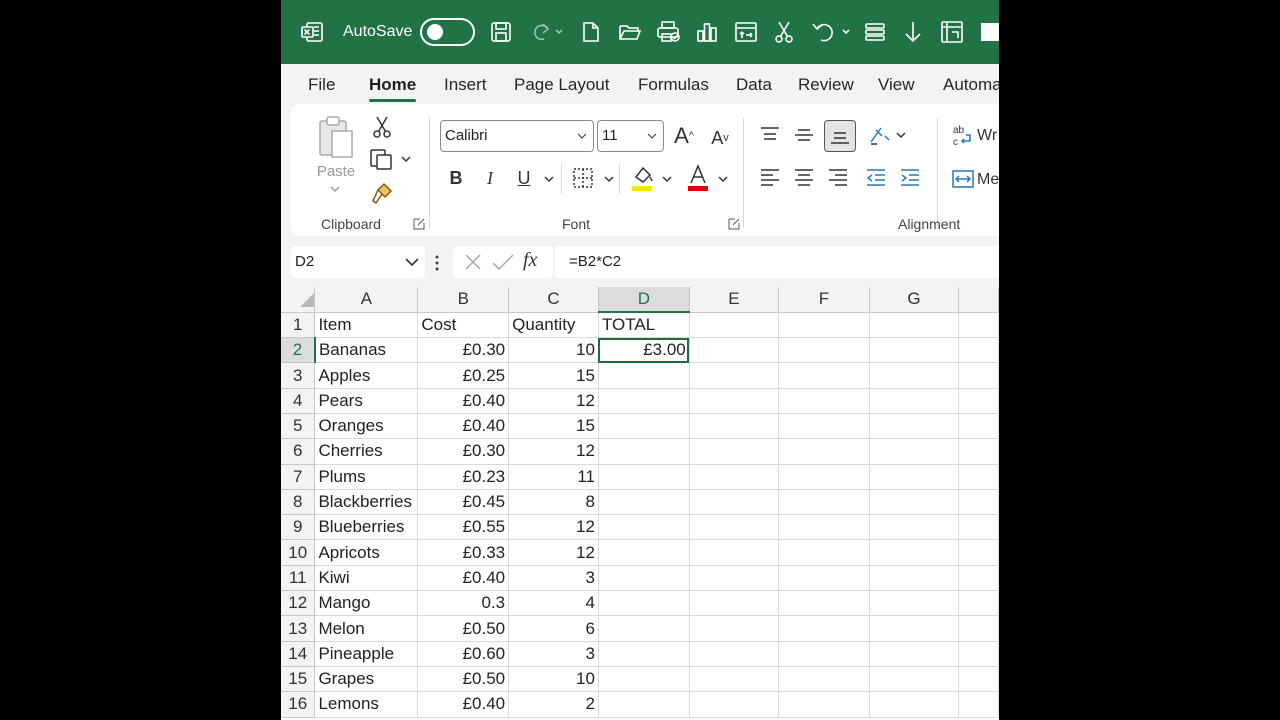  Describe the element at coordinates (447, 32) in the screenshot. I see `autosave-toggle` at that location.